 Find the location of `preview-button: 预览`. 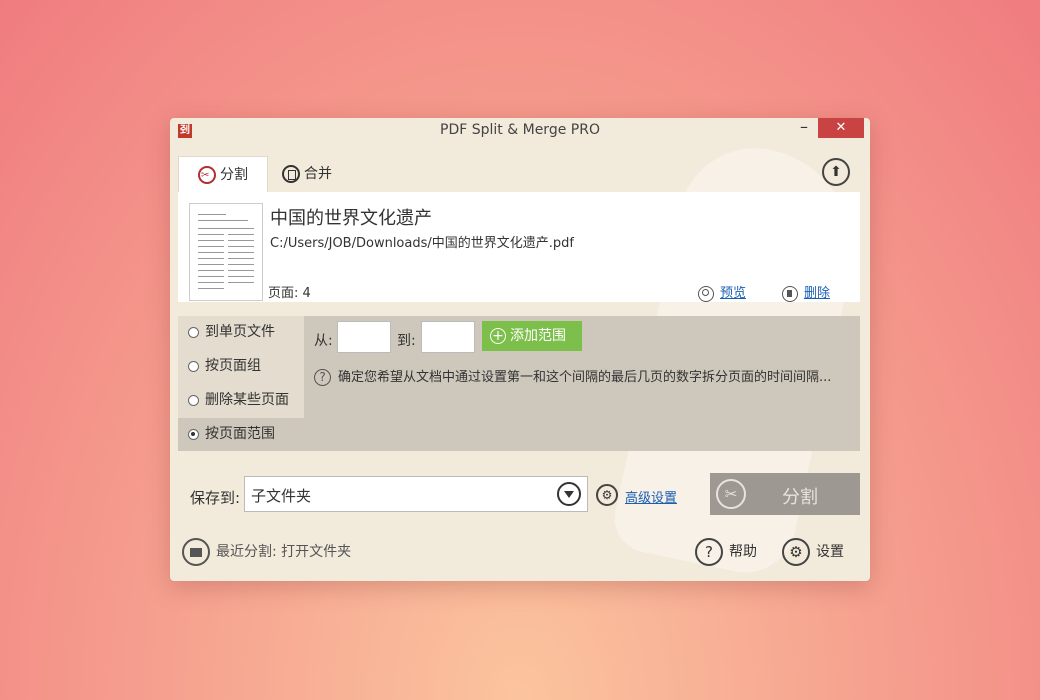

preview-button: 预览 is located at coordinates (722, 292).